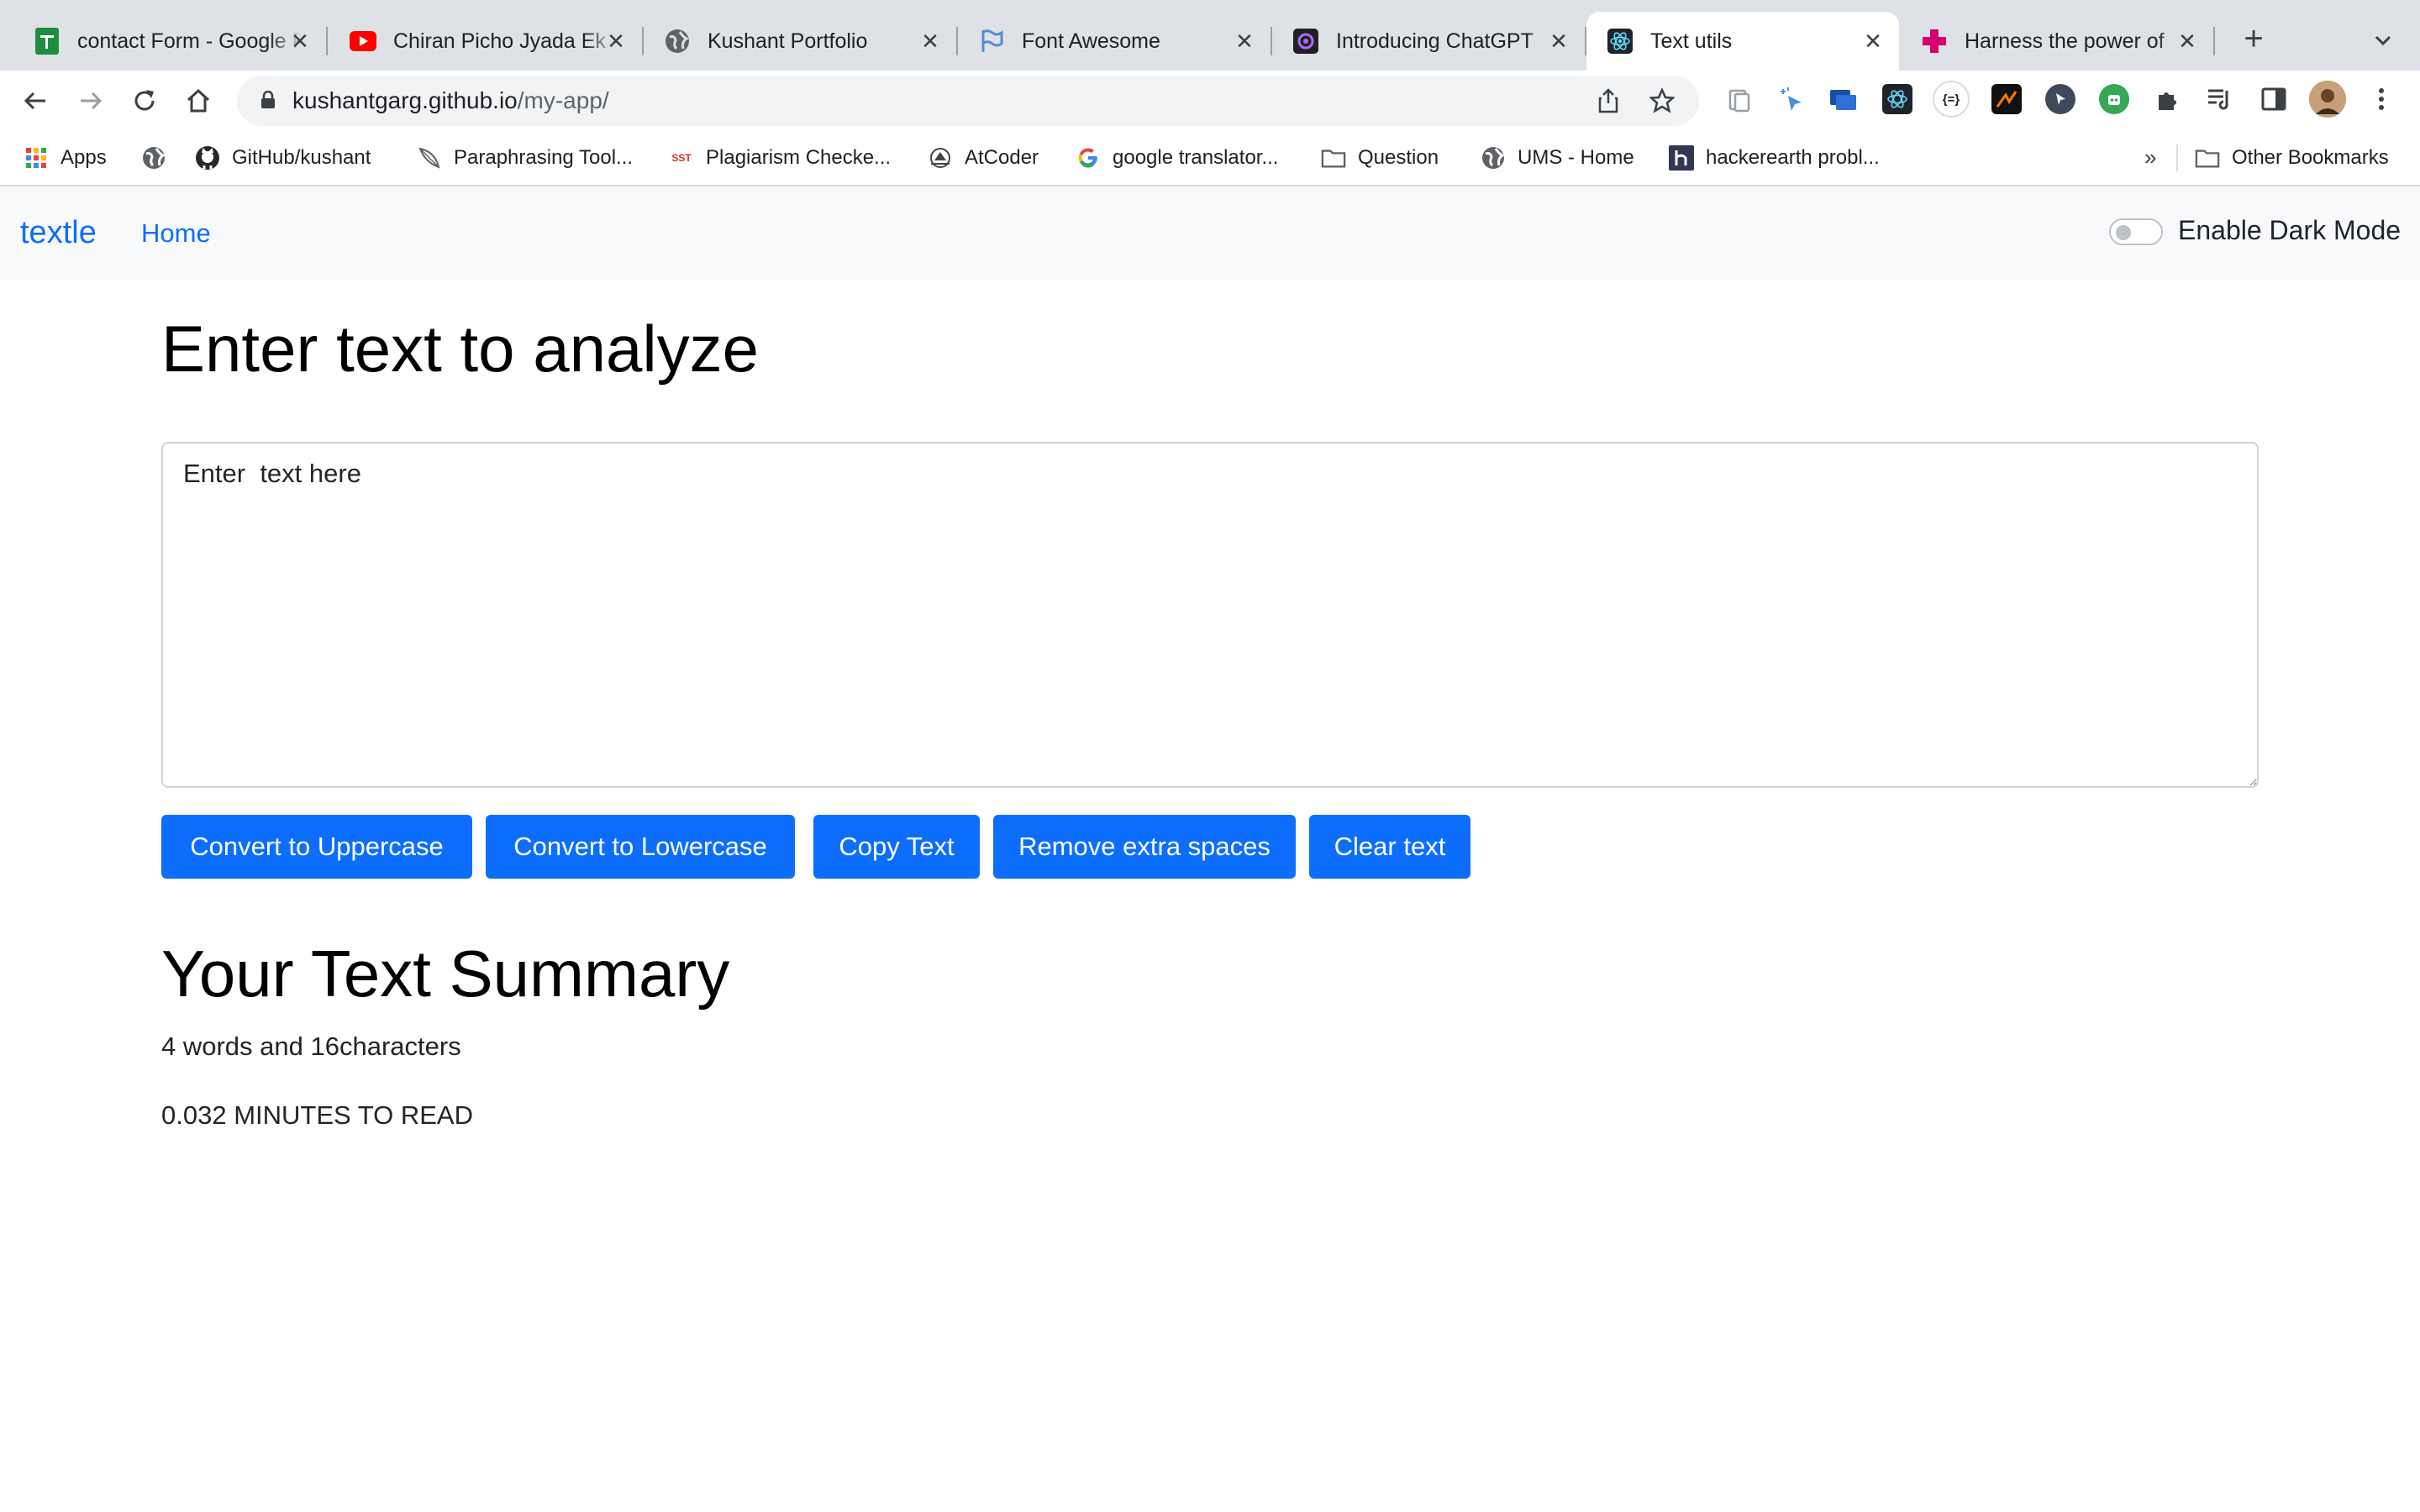 This screenshot has width=2420, height=1512. I want to click on bookmark-label: Other Bookmarks, so click(2310, 157).